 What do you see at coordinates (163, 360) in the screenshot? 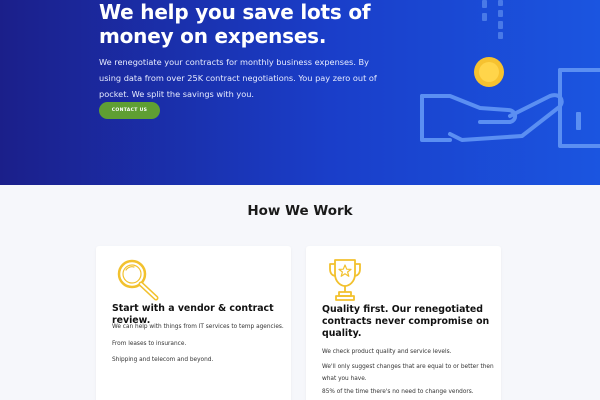
I see `card-text-line: Shipping and telecom and beyond.` at bounding box center [163, 360].